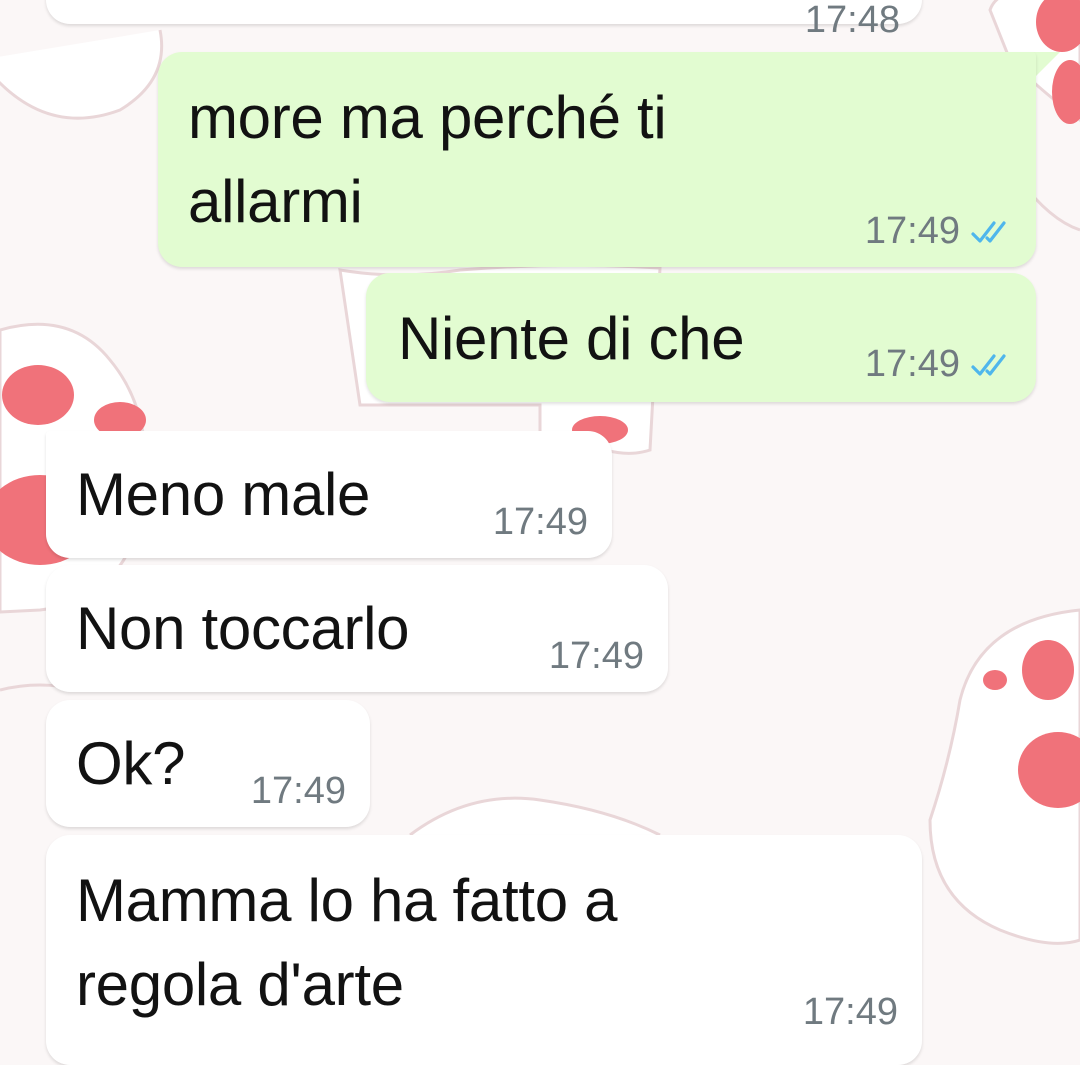 The height and width of the screenshot is (1065, 1080). What do you see at coordinates (243, 628) in the screenshot?
I see `message-text-line: Non toccarlo` at bounding box center [243, 628].